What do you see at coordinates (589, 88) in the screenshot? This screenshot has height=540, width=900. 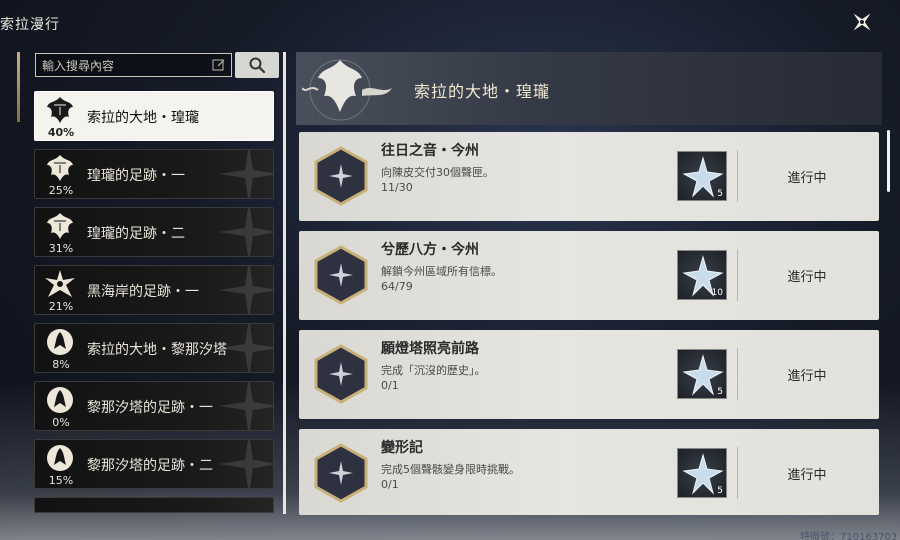 I see `region-header: 索拉的大地・瑝瓏` at bounding box center [589, 88].